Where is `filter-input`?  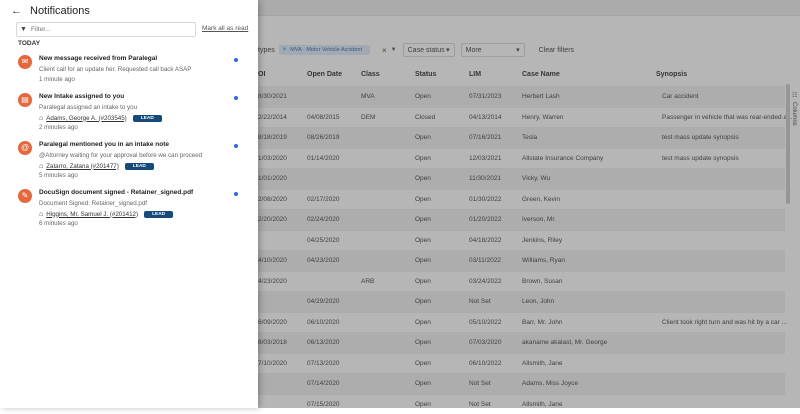 filter-input is located at coordinates (109, 29).